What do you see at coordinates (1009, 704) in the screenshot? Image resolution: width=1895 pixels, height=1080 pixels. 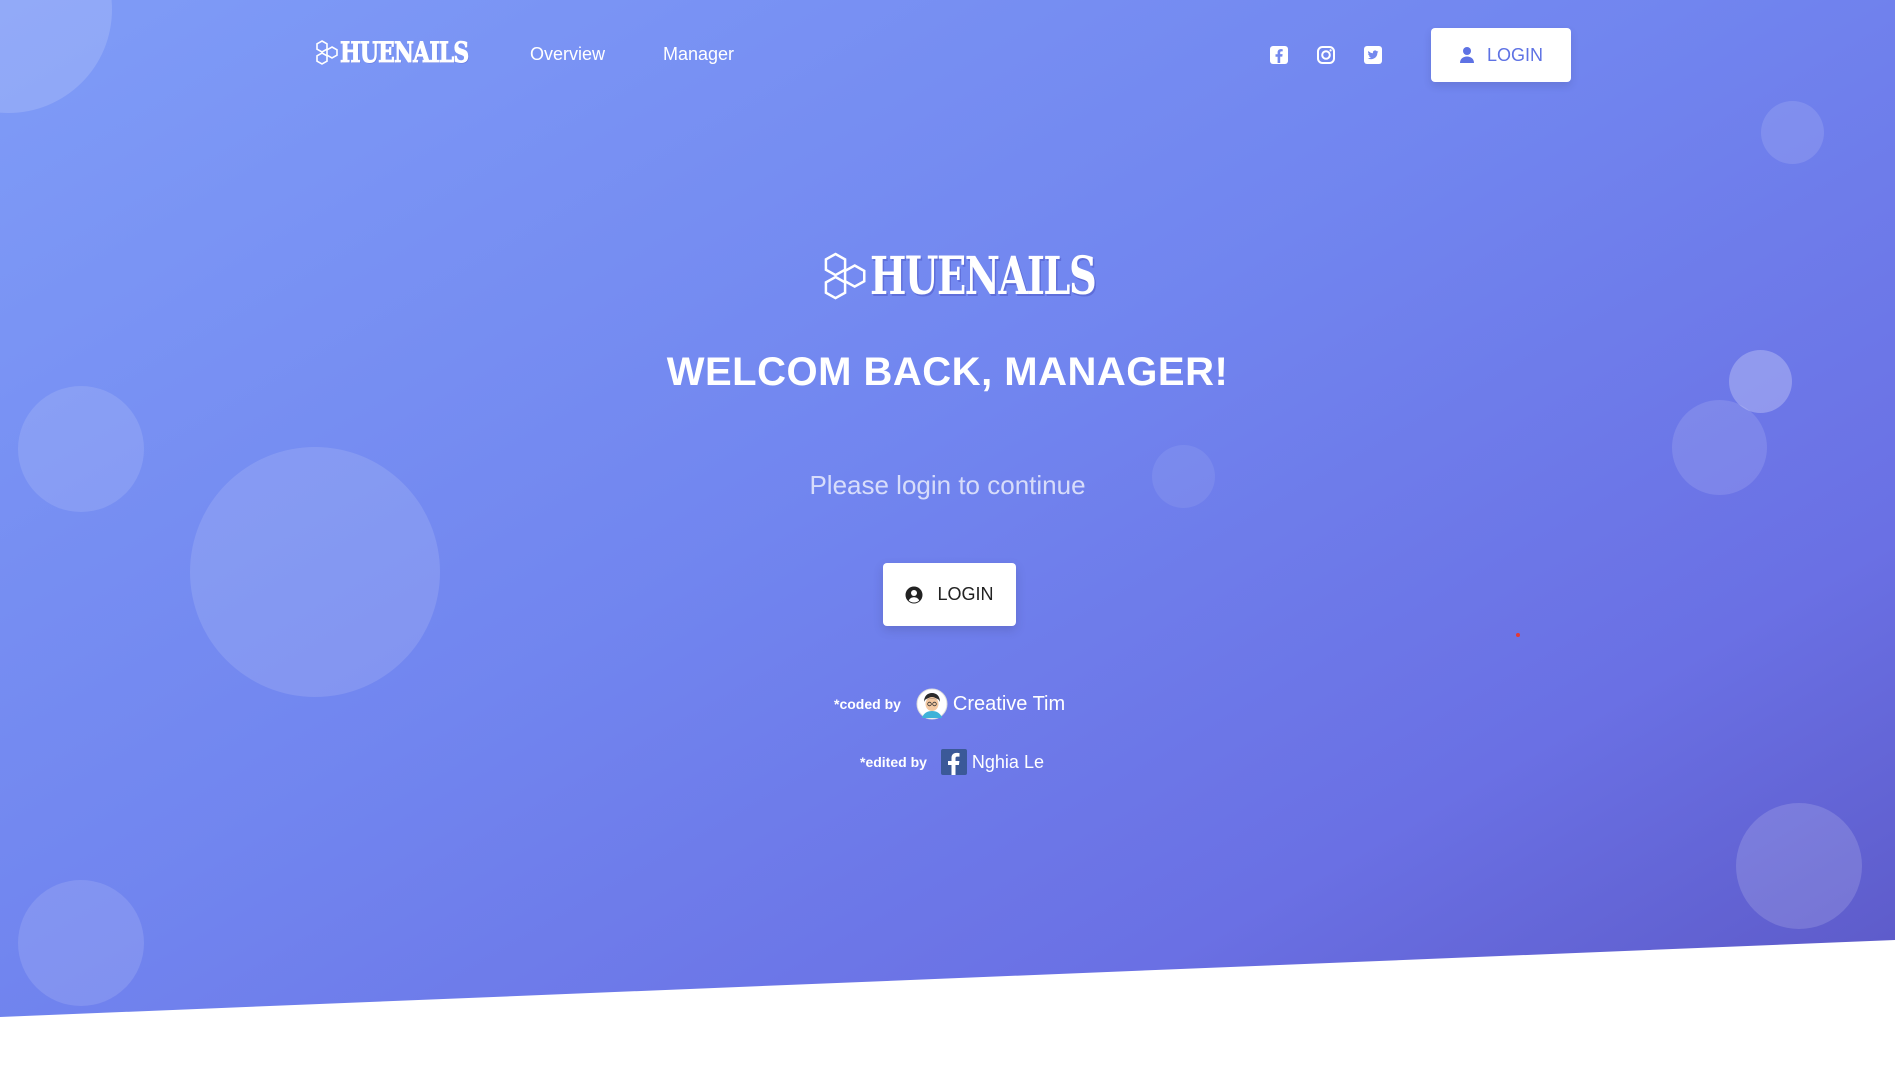 I see `credit-coded-name: Creative Tim` at bounding box center [1009, 704].